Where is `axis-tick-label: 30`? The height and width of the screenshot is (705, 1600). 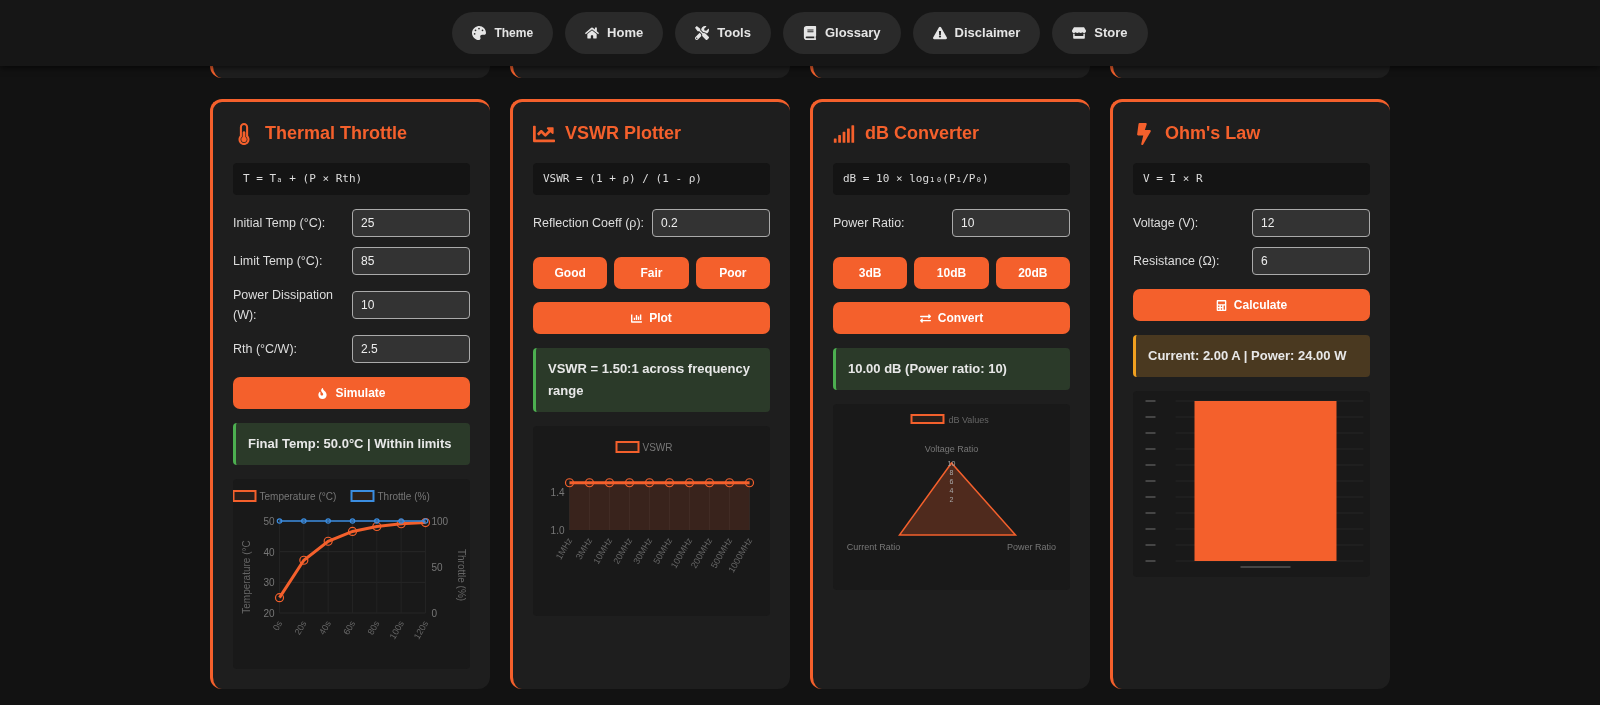 axis-tick-label: 30 is located at coordinates (269, 583).